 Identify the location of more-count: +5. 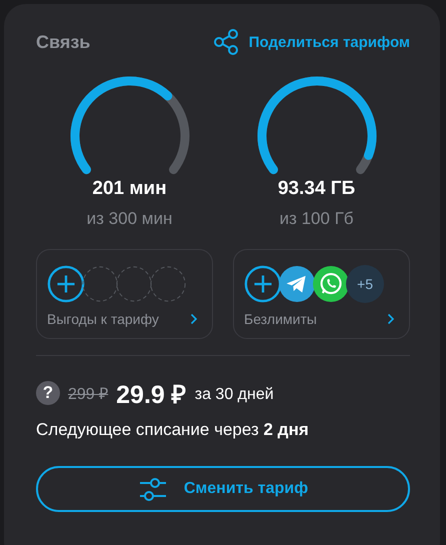
(365, 284).